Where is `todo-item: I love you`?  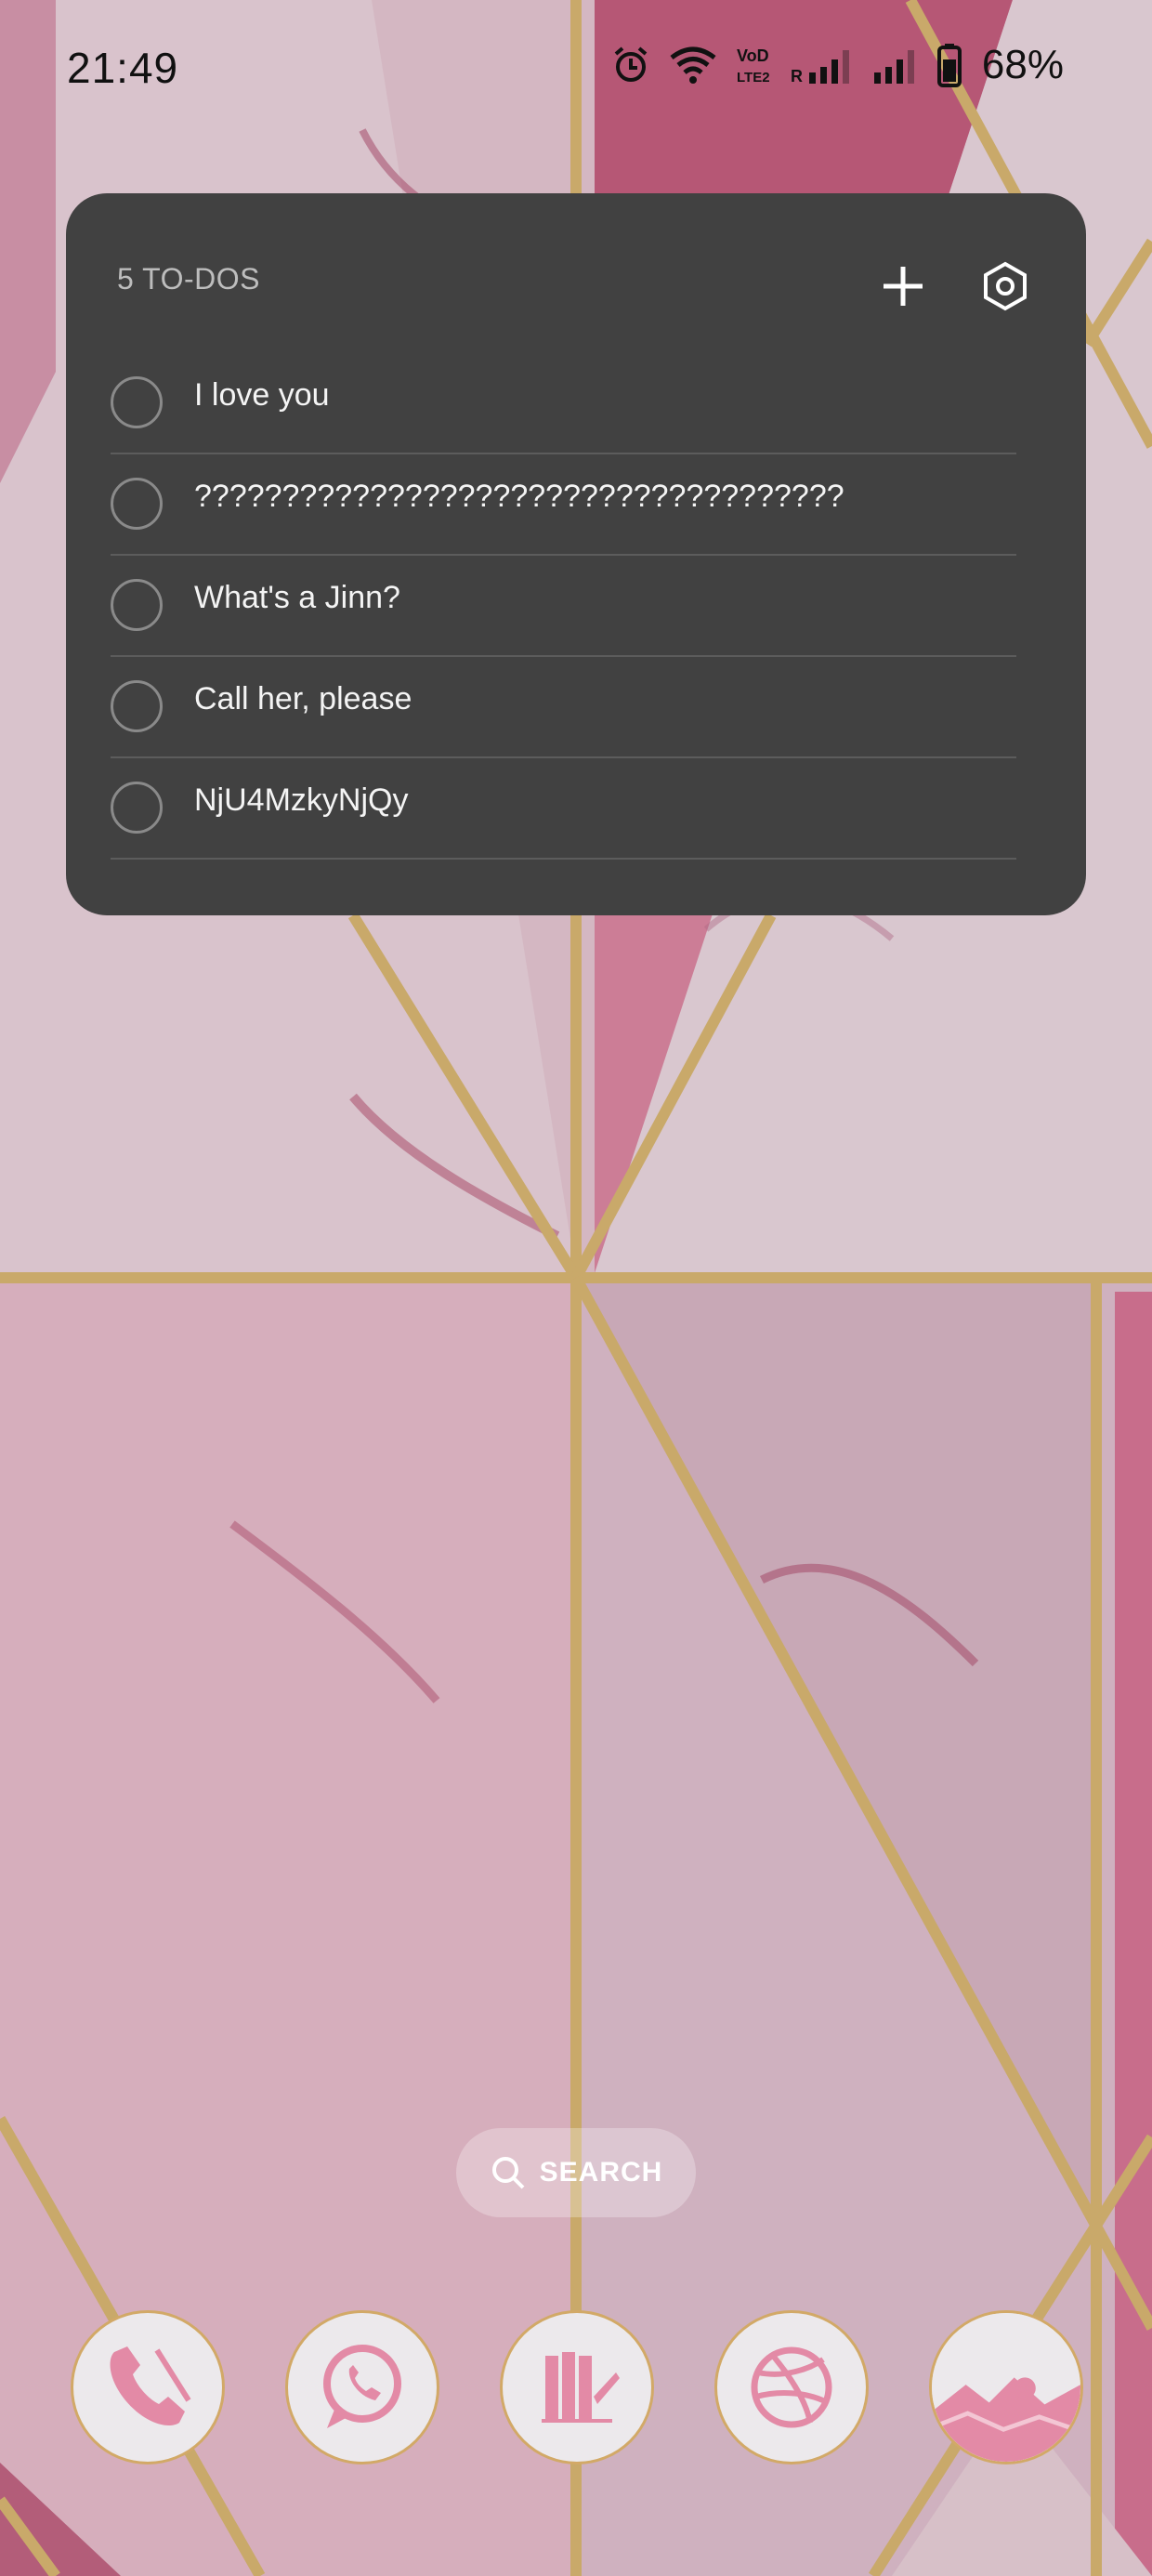
todo-item: I love you is located at coordinates (563, 403).